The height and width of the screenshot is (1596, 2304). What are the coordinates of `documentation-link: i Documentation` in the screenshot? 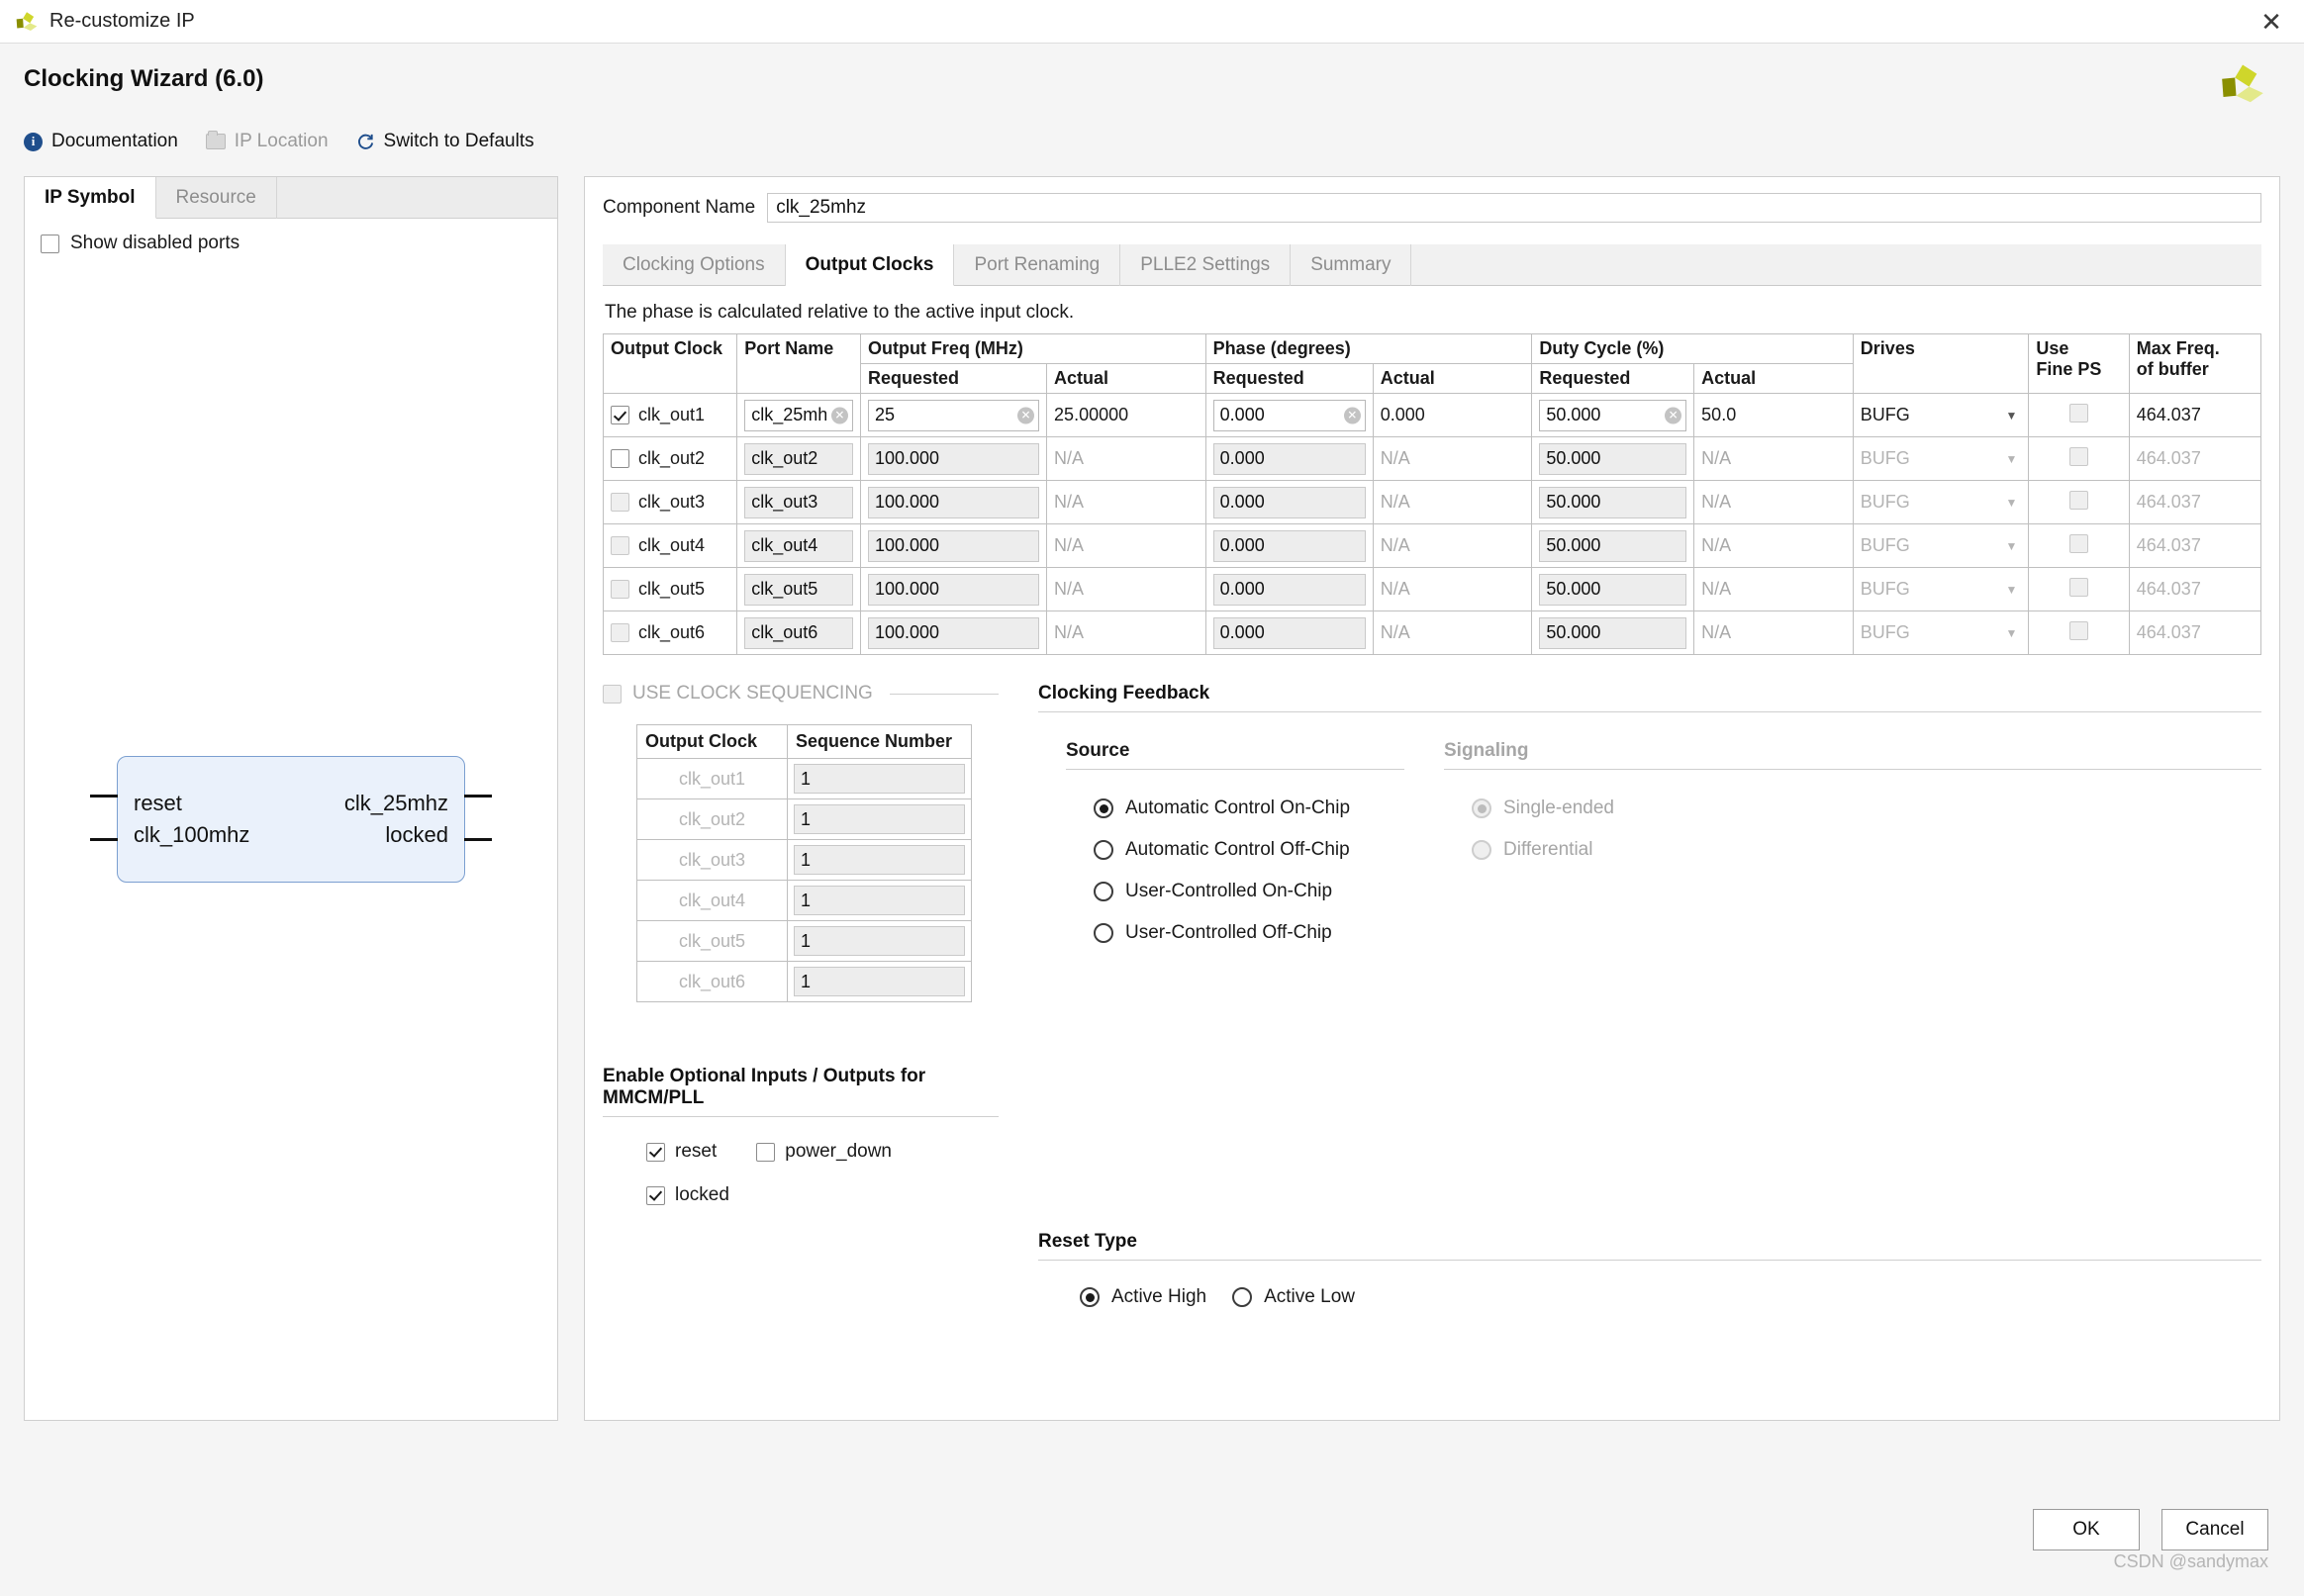 It's located at (101, 141).